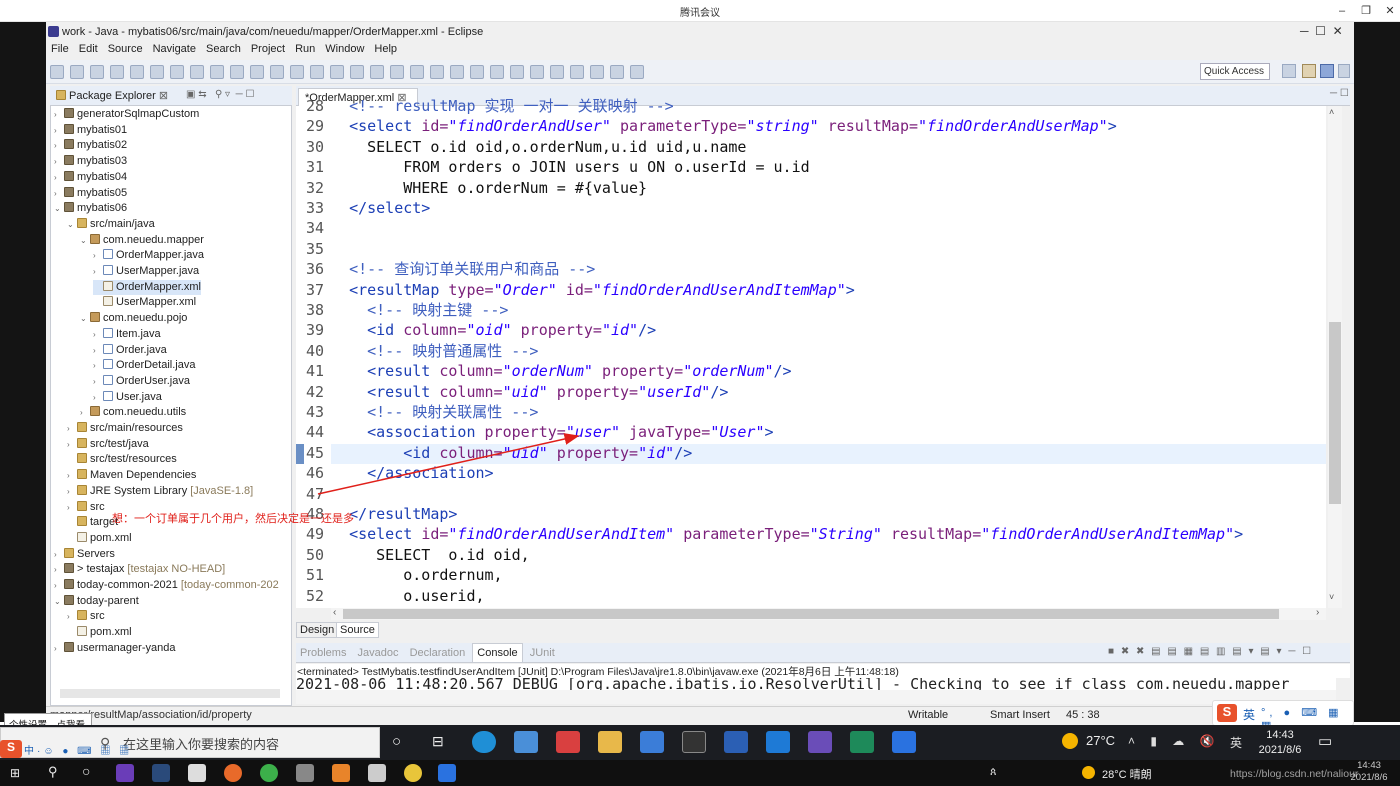  Describe the element at coordinates (90, 193) in the screenshot. I see `tree-item: › mybatis05` at that location.